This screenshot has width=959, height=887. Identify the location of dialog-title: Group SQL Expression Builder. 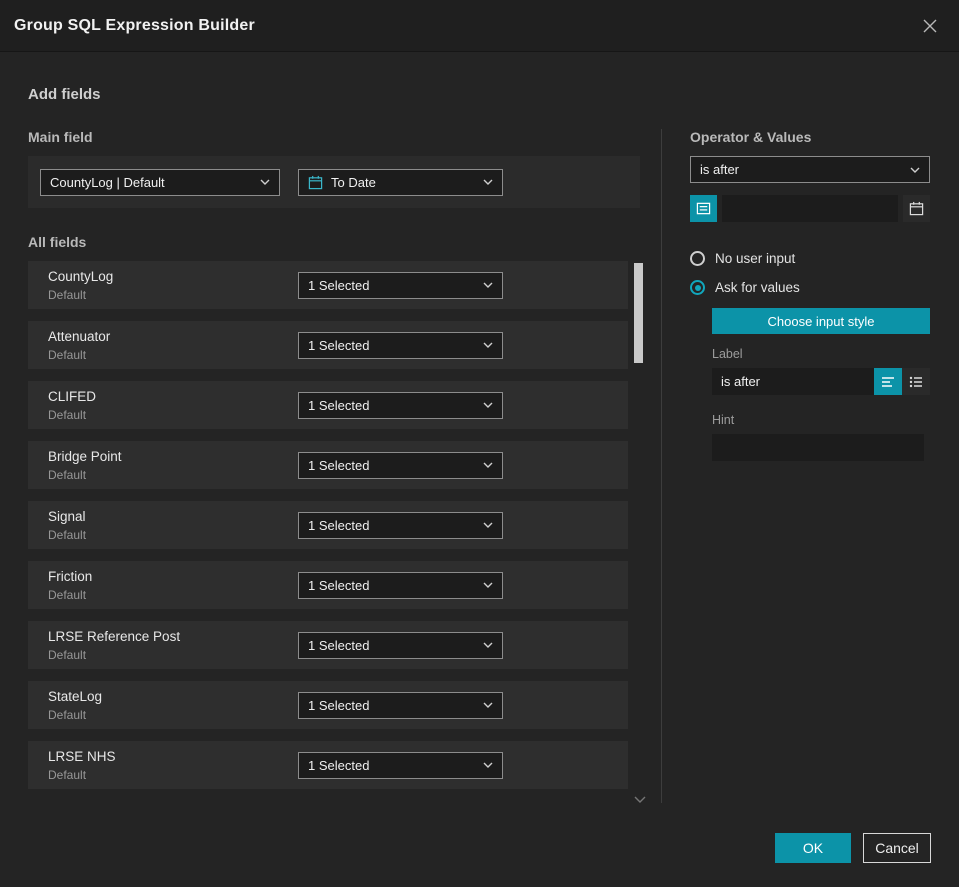
(134, 25).